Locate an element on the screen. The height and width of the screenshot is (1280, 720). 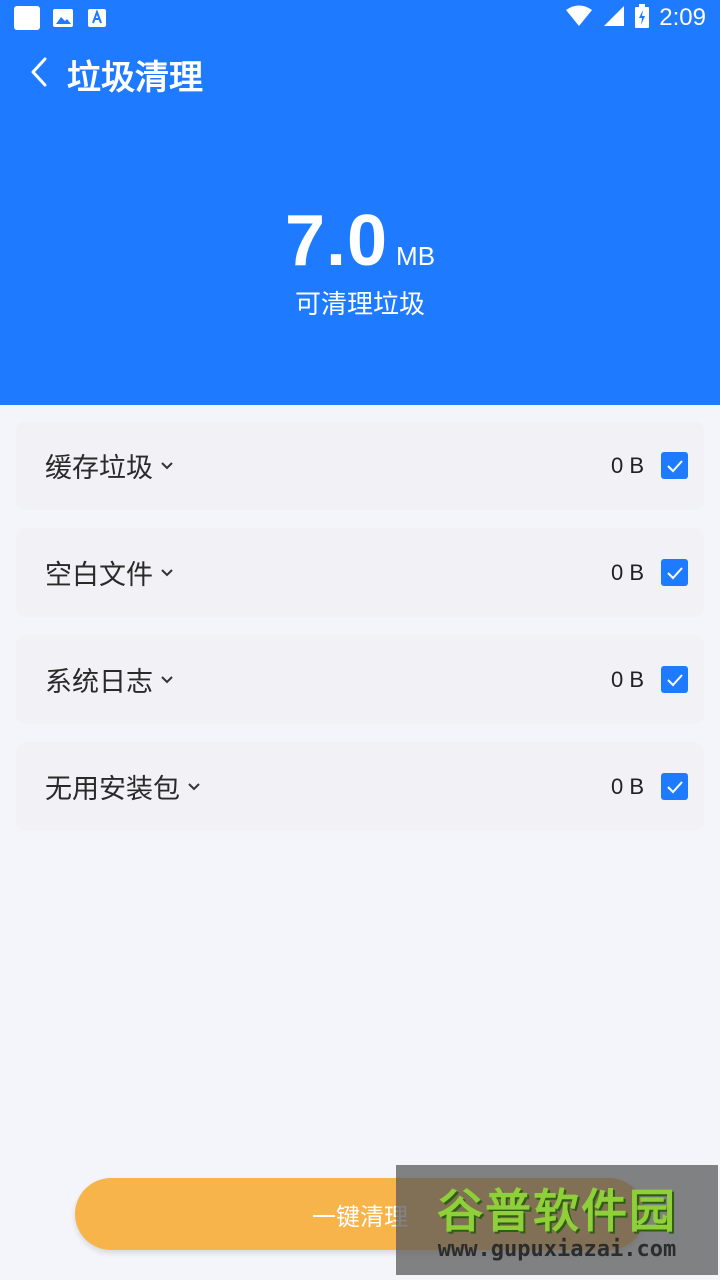
category-label: 缓存垃圾 is located at coordinates (99, 468).